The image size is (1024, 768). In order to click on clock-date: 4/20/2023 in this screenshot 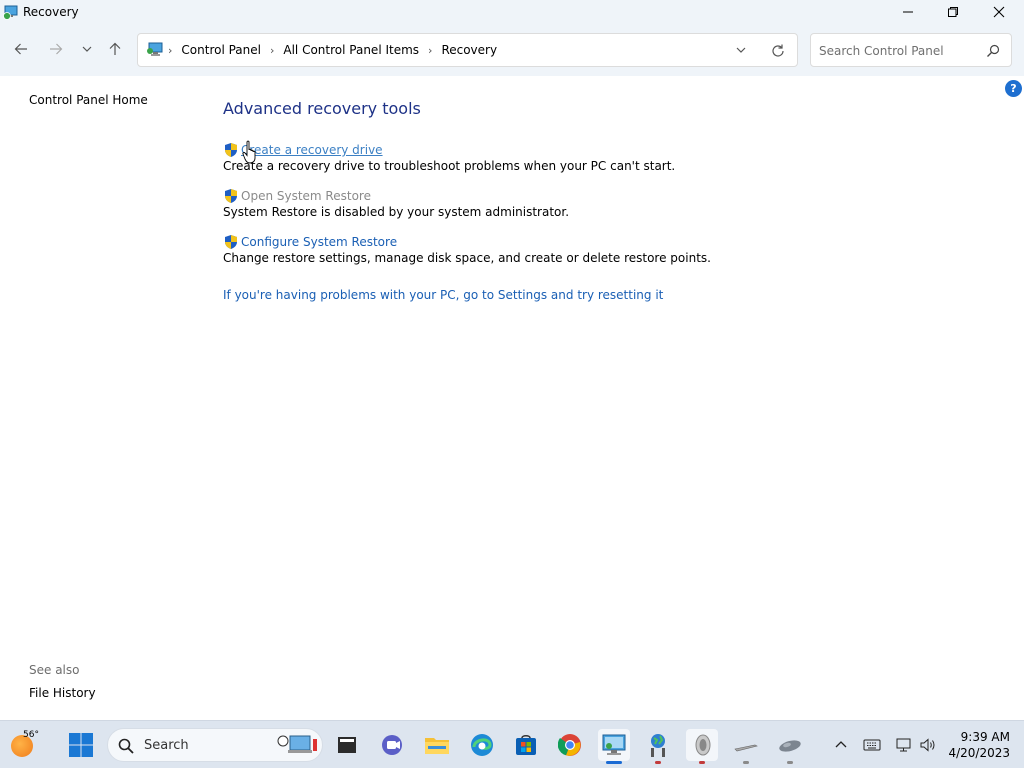, I will do `click(979, 753)`.